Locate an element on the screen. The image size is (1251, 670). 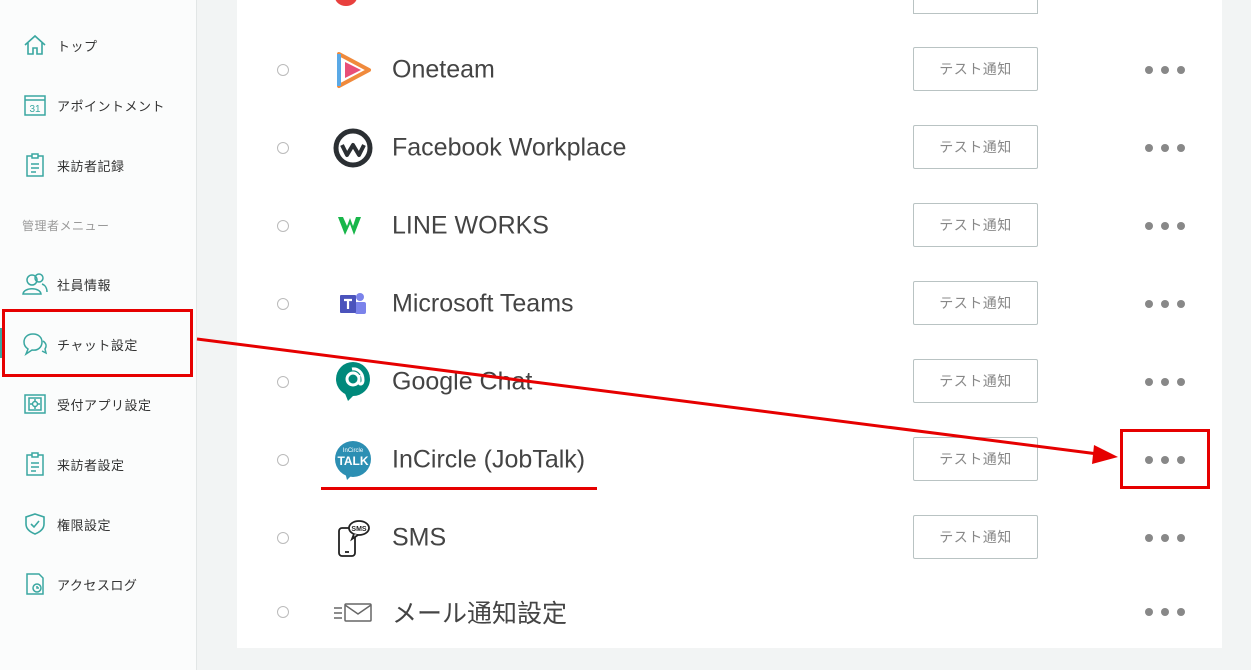
calendar-icon: 31 is located at coordinates (35, 105).